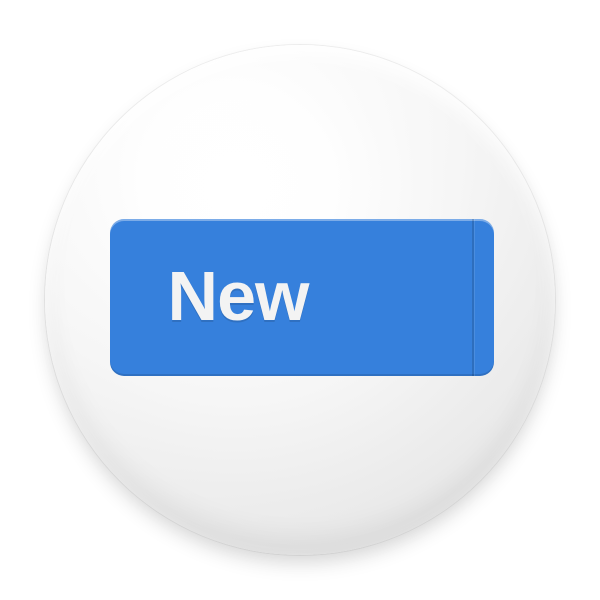 Image resolution: width=600 pixels, height=600 pixels. I want to click on new-button-main: New, so click(238, 297).